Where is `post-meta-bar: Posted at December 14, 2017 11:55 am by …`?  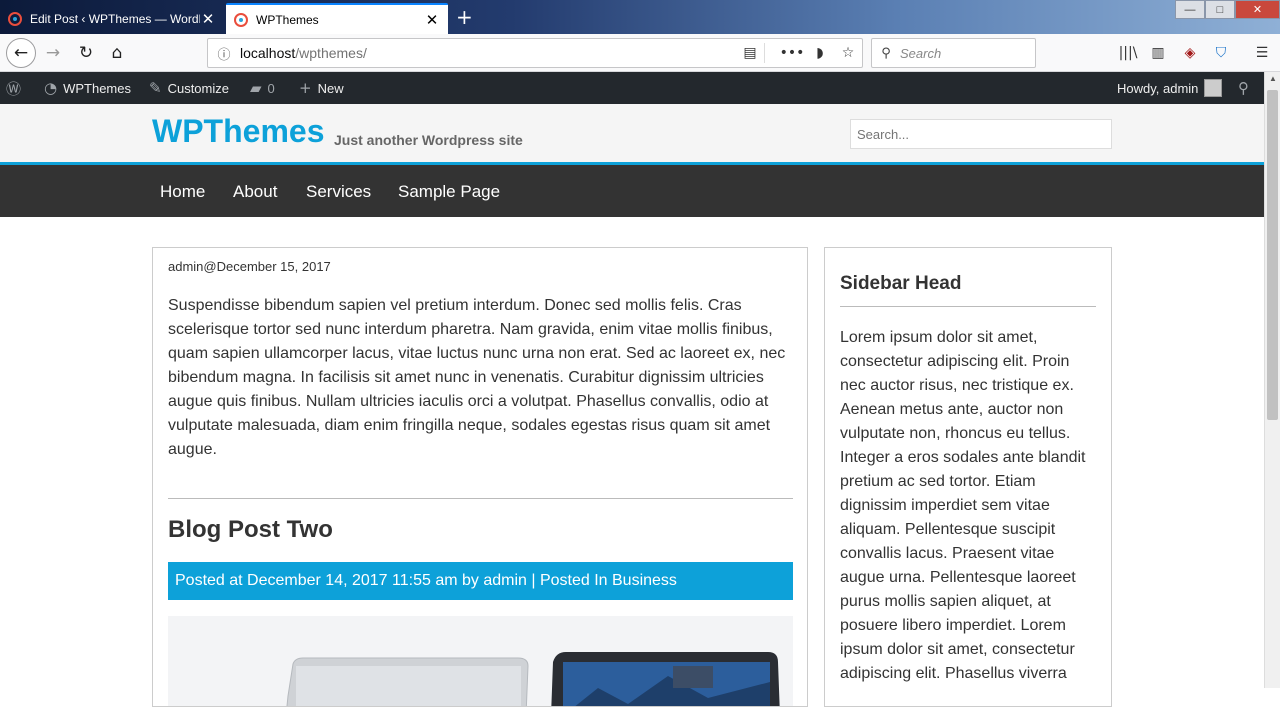
post-meta-bar: Posted at December 14, 2017 11:55 am by … is located at coordinates (480, 581).